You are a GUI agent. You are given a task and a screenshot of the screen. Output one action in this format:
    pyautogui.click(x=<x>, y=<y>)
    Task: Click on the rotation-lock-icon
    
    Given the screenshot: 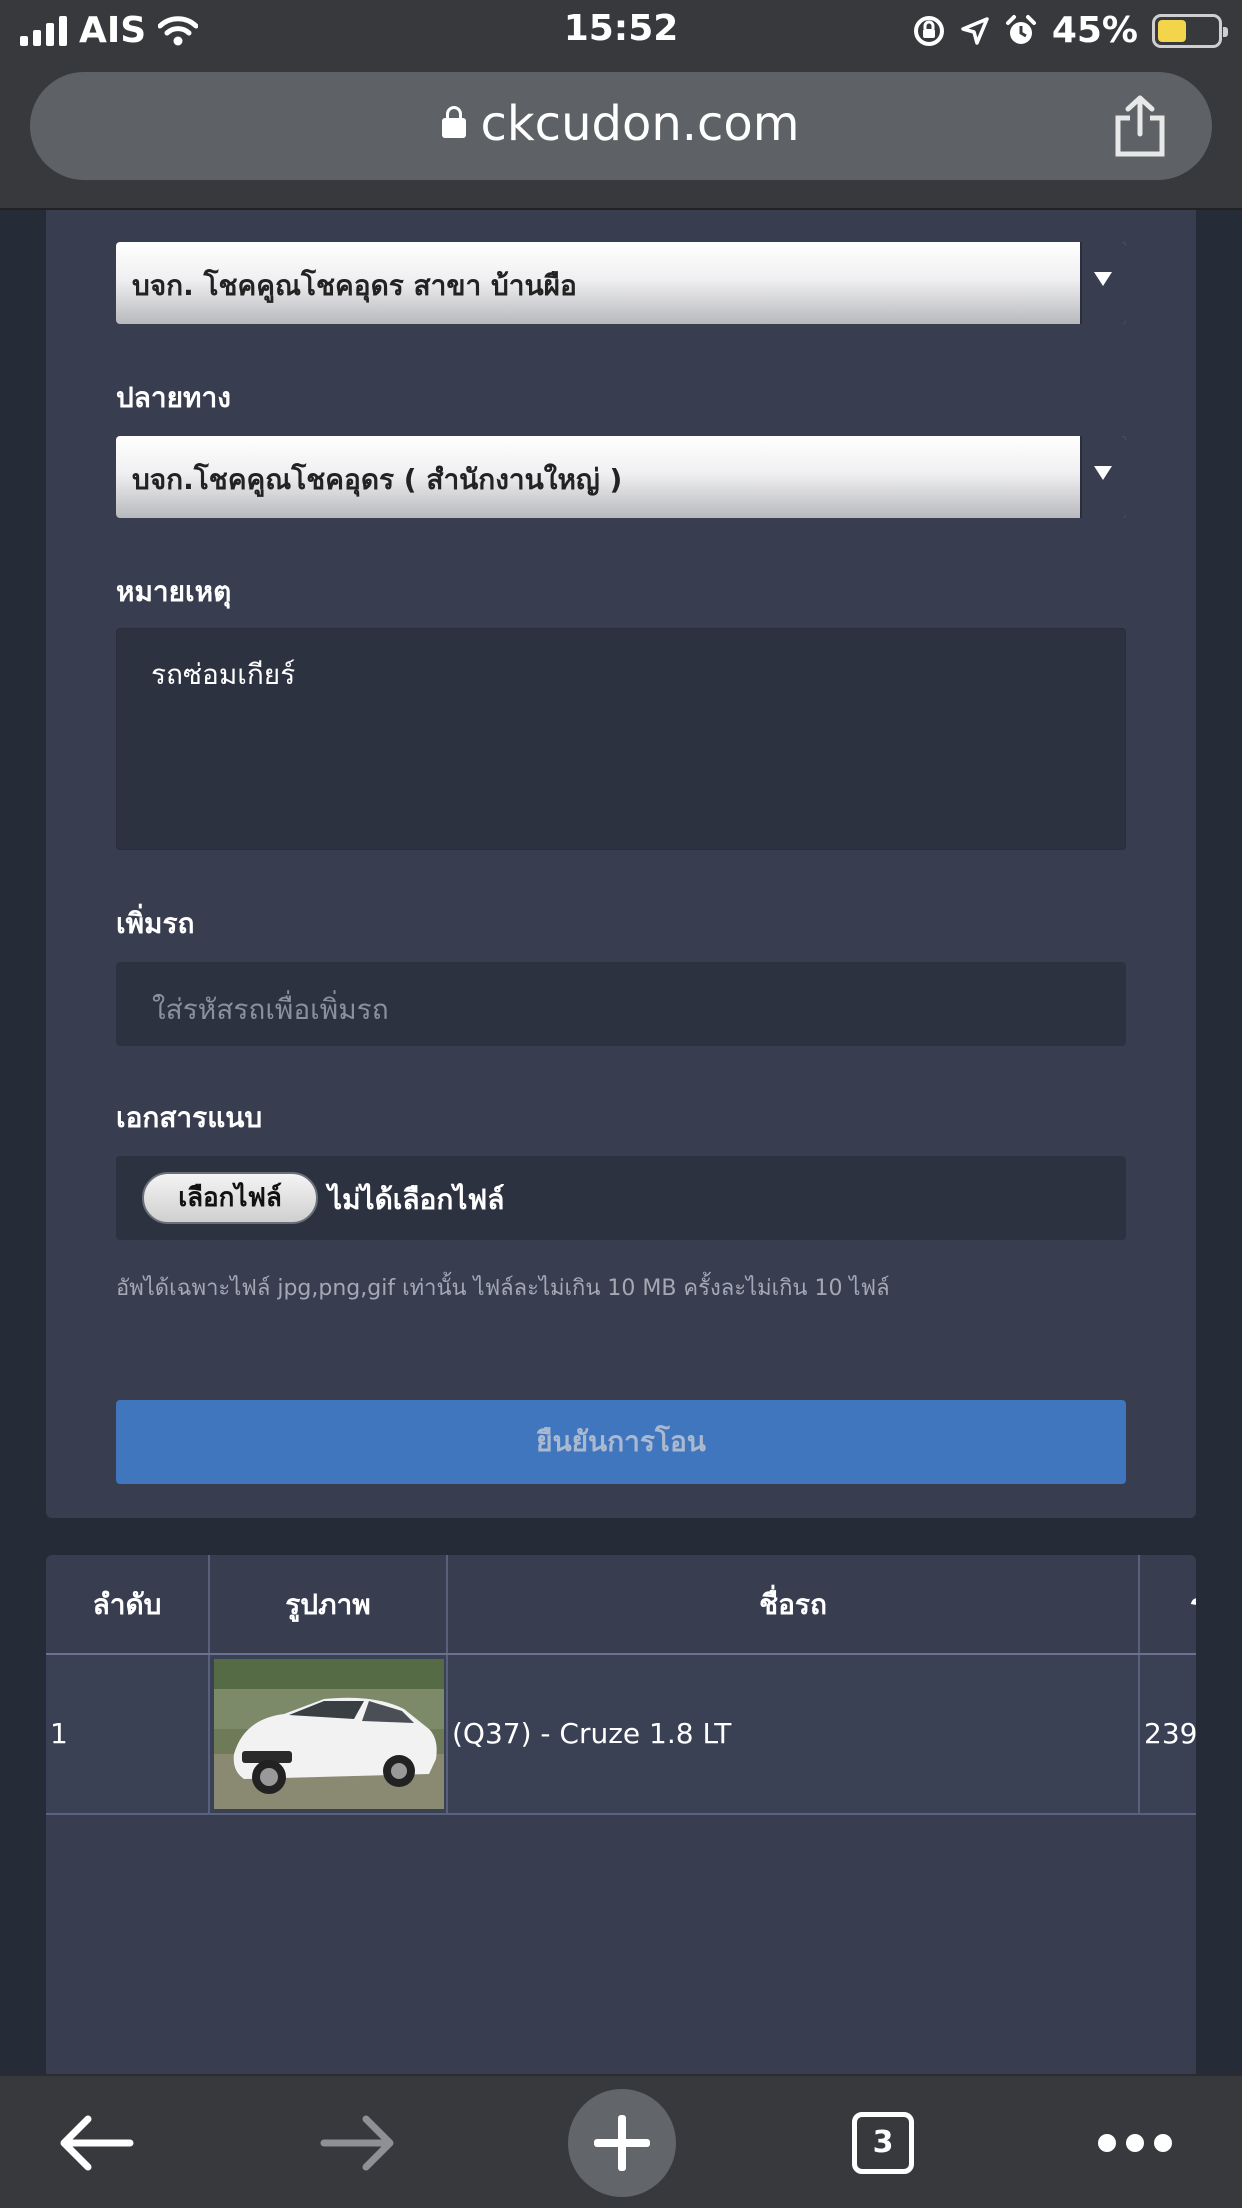 What is the action you would take?
    pyautogui.click(x=928, y=30)
    